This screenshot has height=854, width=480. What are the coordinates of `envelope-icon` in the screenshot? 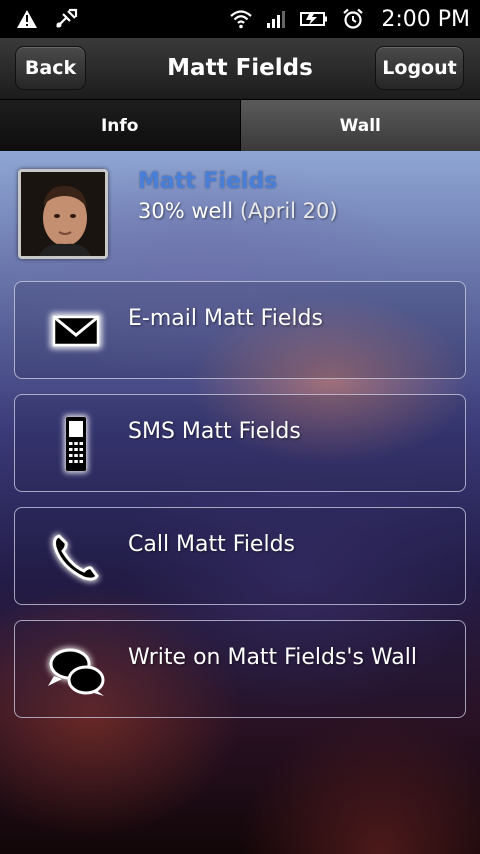 It's located at (76, 331).